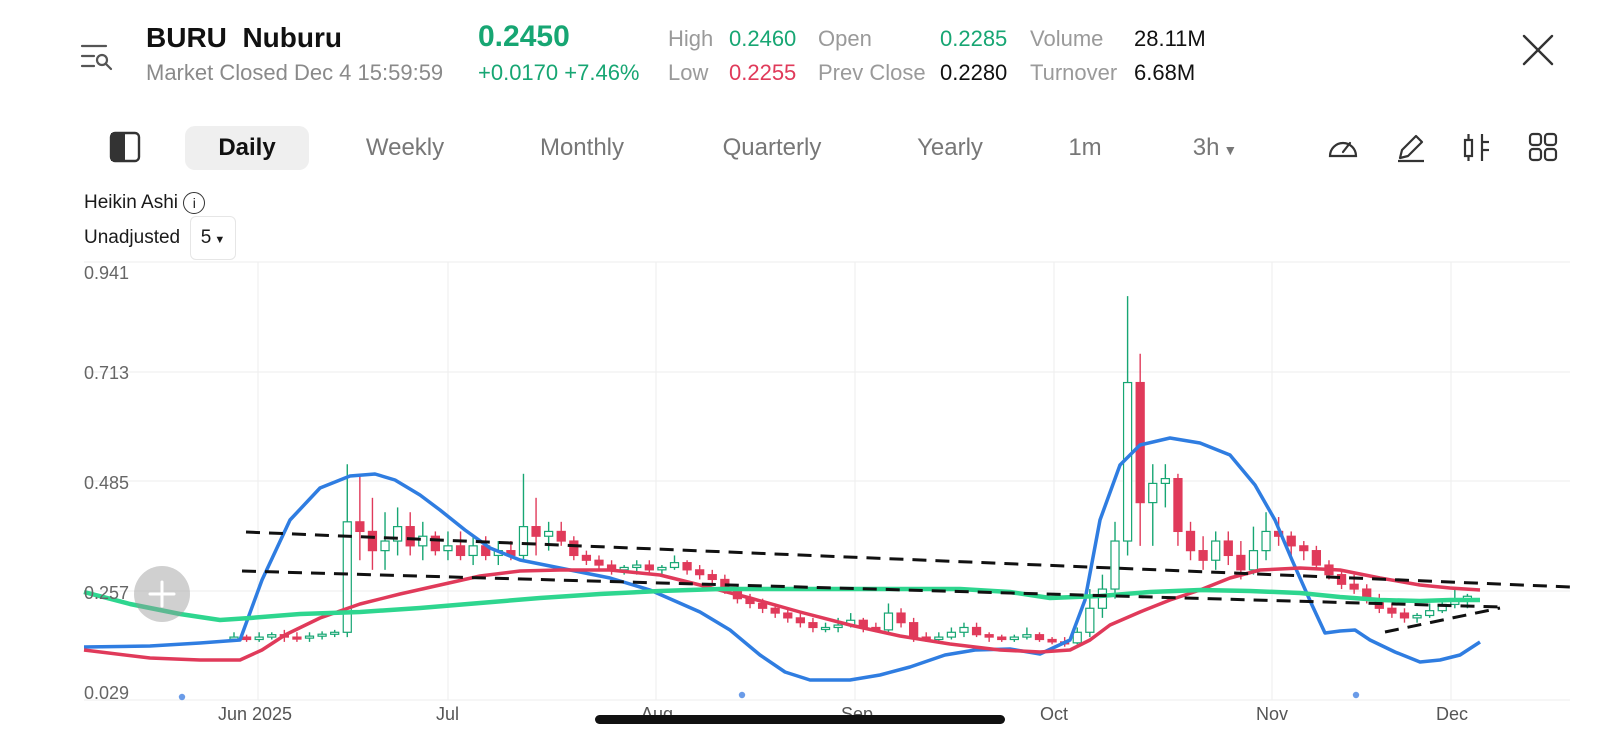 The width and height of the screenshot is (1600, 739). I want to click on info-icon: i, so click(194, 203).